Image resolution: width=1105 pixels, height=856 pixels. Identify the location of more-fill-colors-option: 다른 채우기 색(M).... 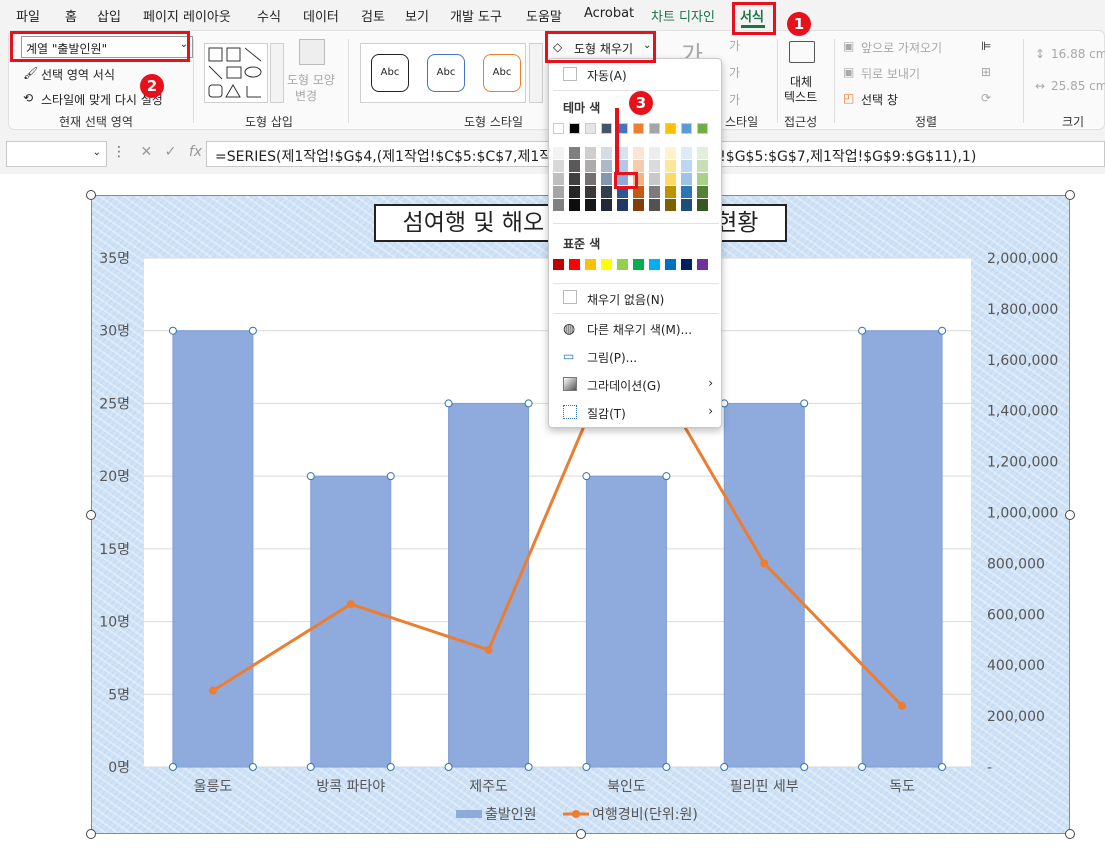
(639, 329).